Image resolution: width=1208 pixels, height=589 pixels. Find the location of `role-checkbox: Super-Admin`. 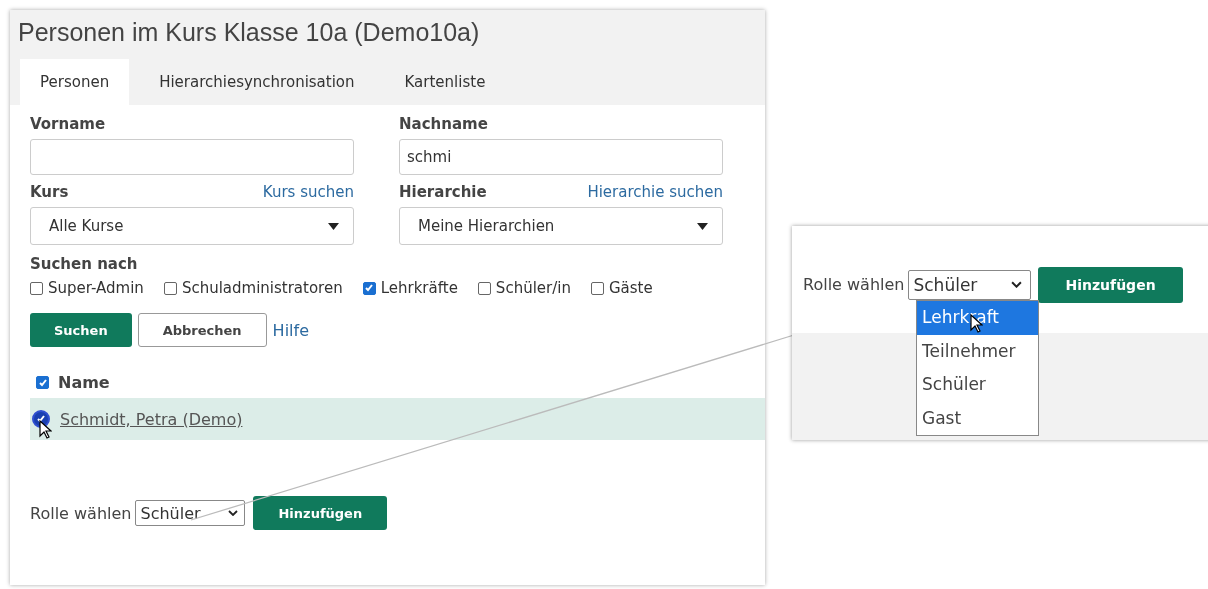

role-checkbox: Super-Admin is located at coordinates (87, 288).